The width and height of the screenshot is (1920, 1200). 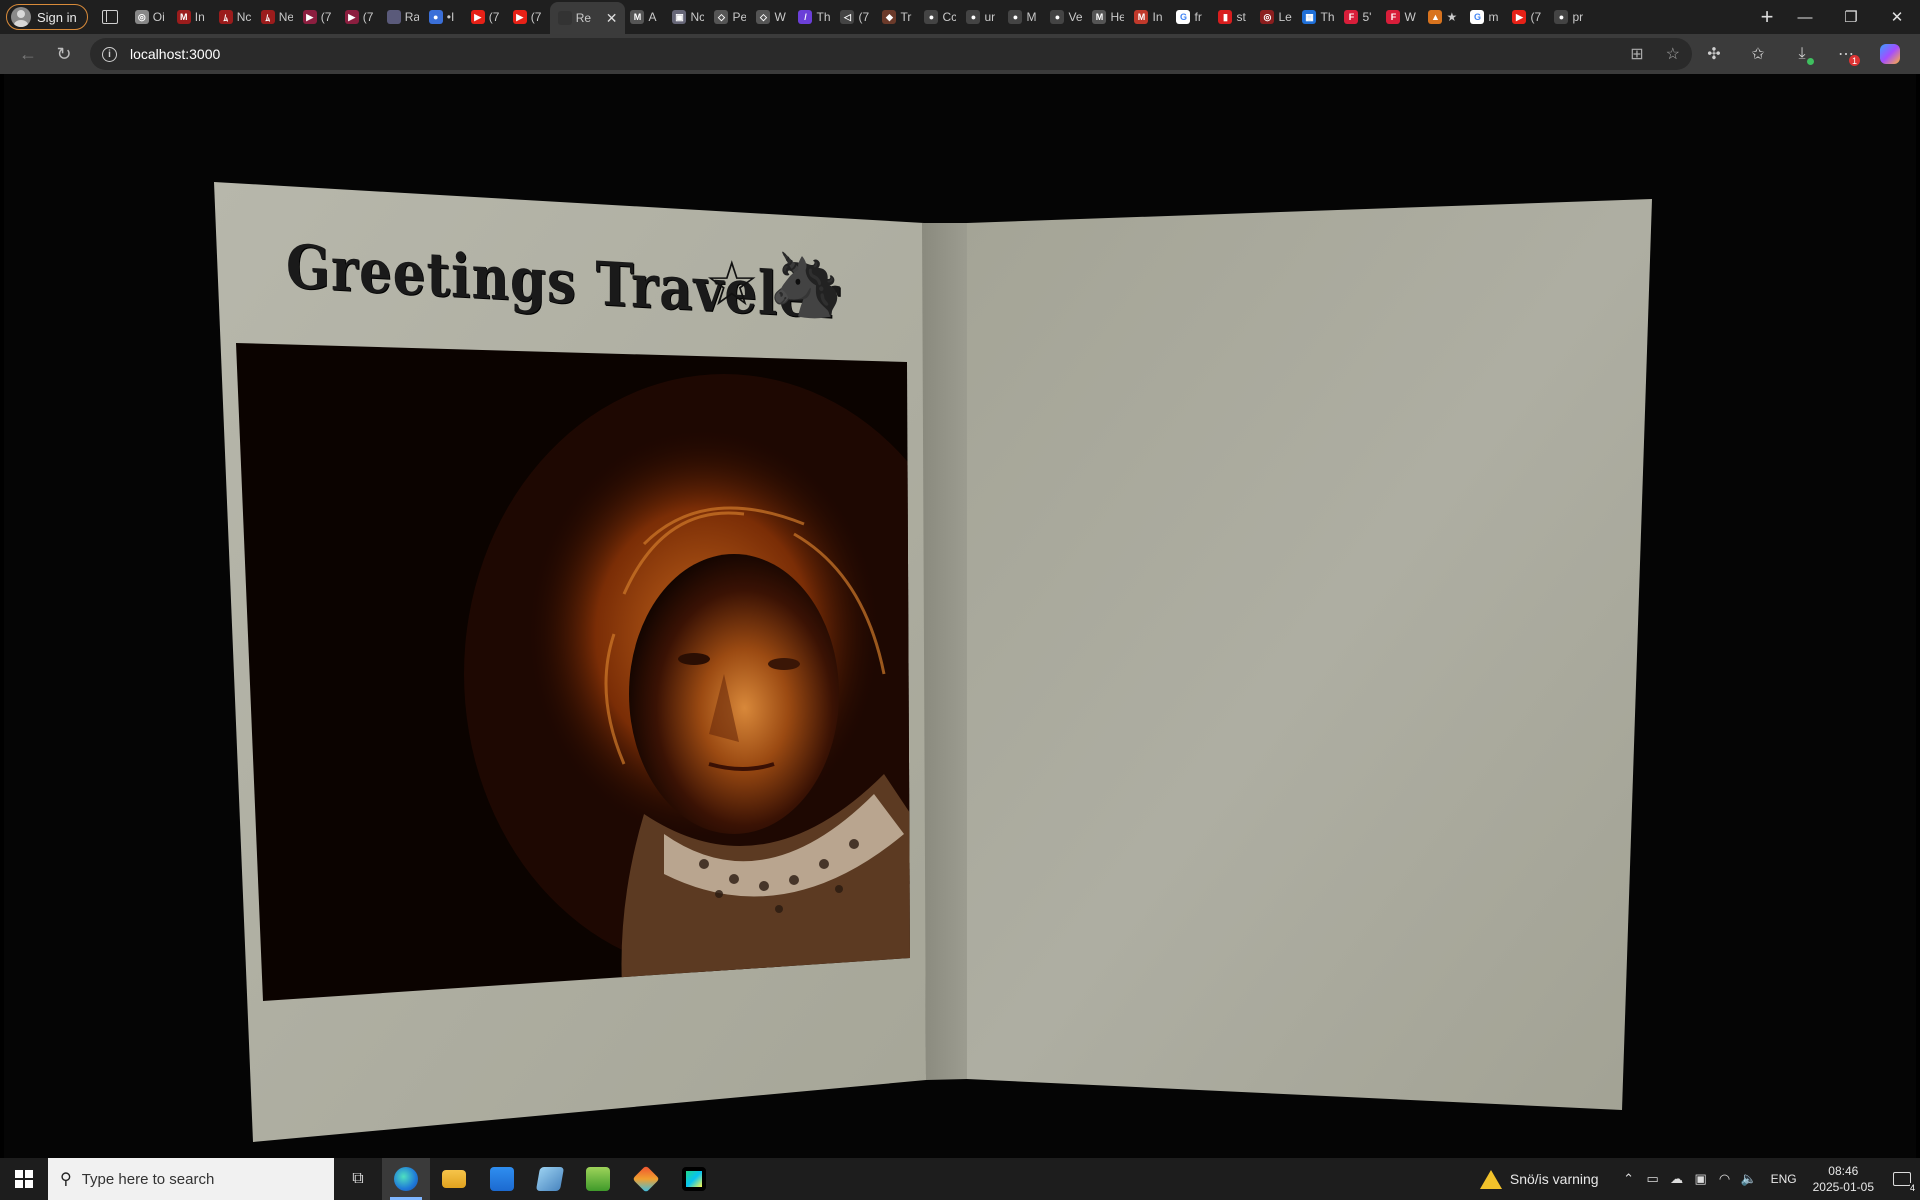 What do you see at coordinates (1490, 1179) in the screenshot?
I see `warning-icon` at bounding box center [1490, 1179].